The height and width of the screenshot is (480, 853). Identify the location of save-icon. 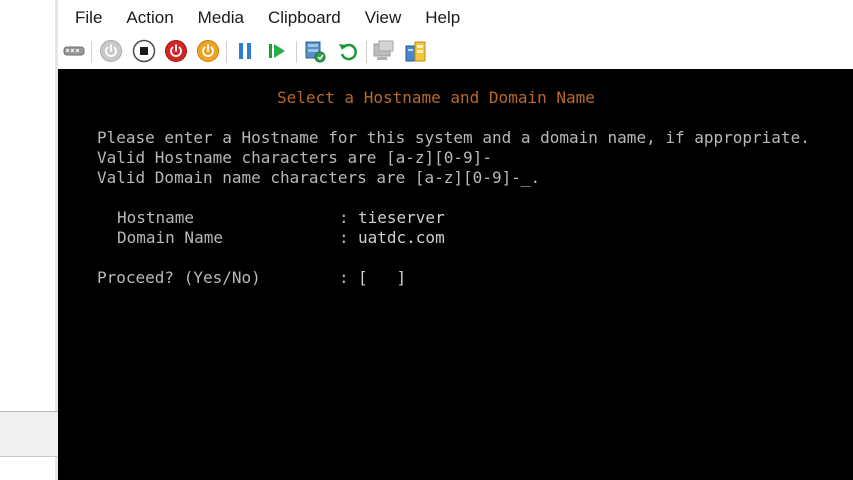
(208, 51).